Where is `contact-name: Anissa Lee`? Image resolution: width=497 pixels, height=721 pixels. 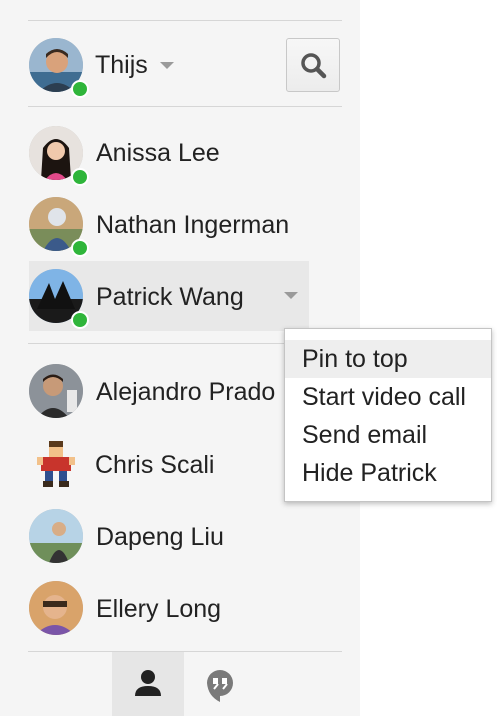 contact-name: Anissa Lee is located at coordinates (158, 153).